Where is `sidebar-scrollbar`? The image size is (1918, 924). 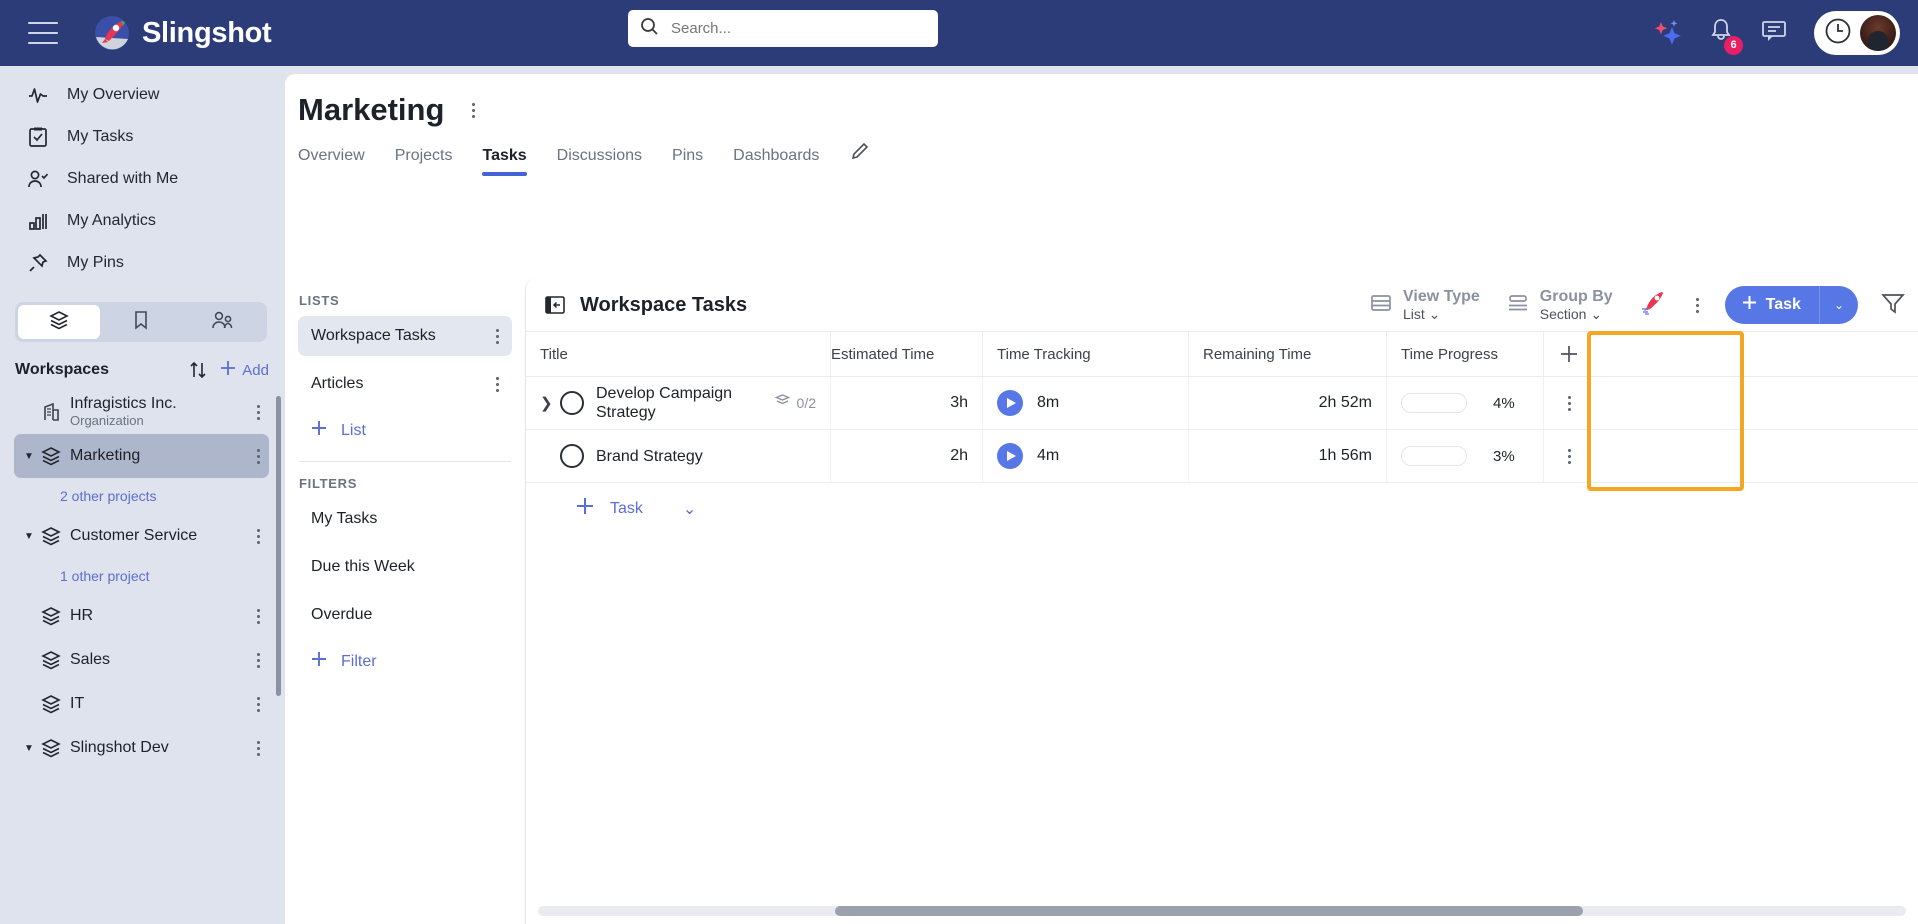 sidebar-scrollbar is located at coordinates (278, 546).